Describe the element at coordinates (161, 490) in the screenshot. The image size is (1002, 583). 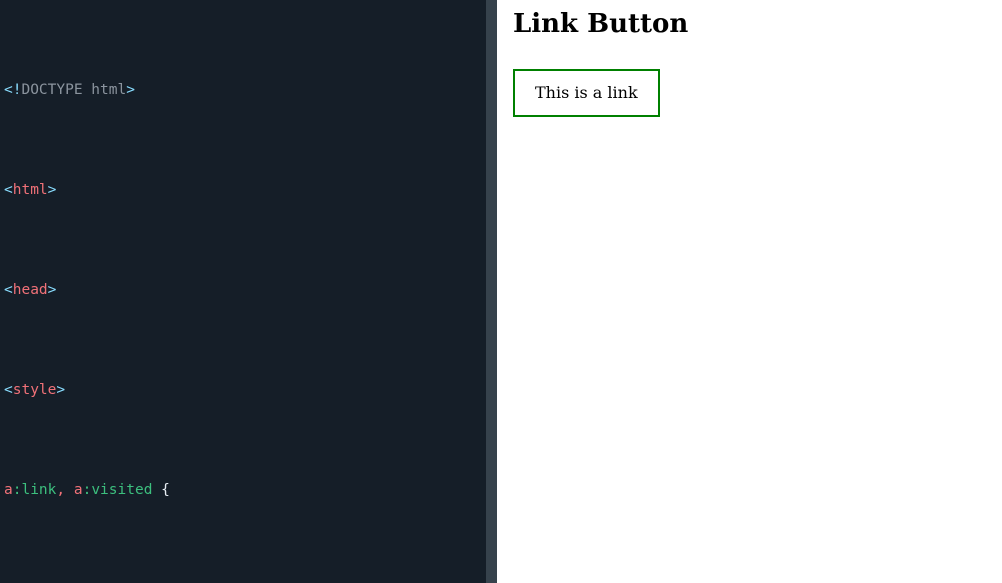
I see `code-token-brace: {` at that location.